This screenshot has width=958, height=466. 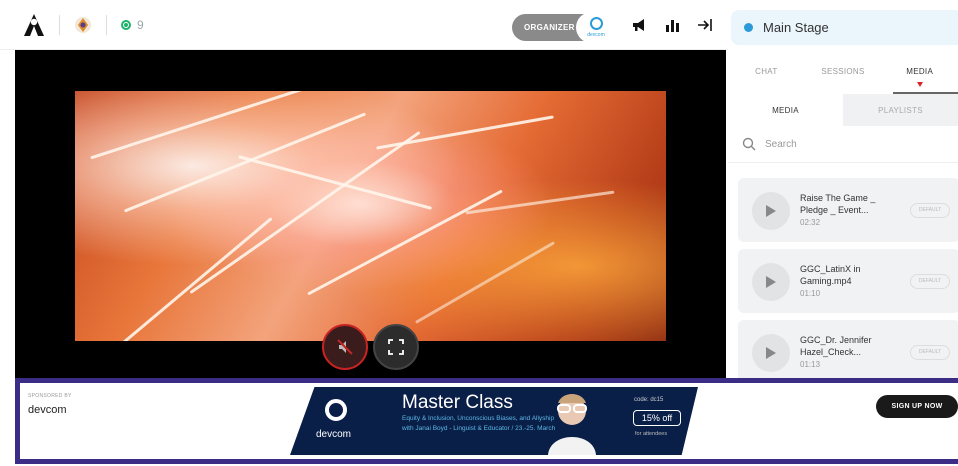 I want to click on bar-chart-icon, so click(x=672, y=25).